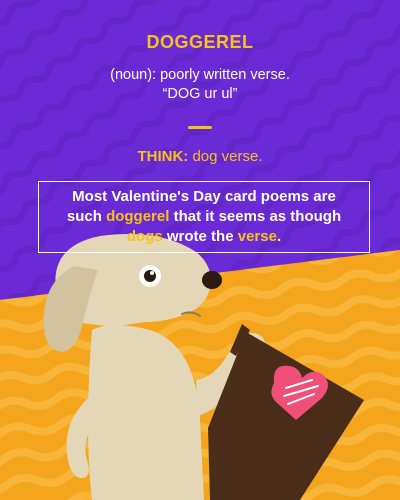 This screenshot has width=400, height=500. What do you see at coordinates (200, 75) in the screenshot?
I see `definition-text: (noun): poorly written verse.` at bounding box center [200, 75].